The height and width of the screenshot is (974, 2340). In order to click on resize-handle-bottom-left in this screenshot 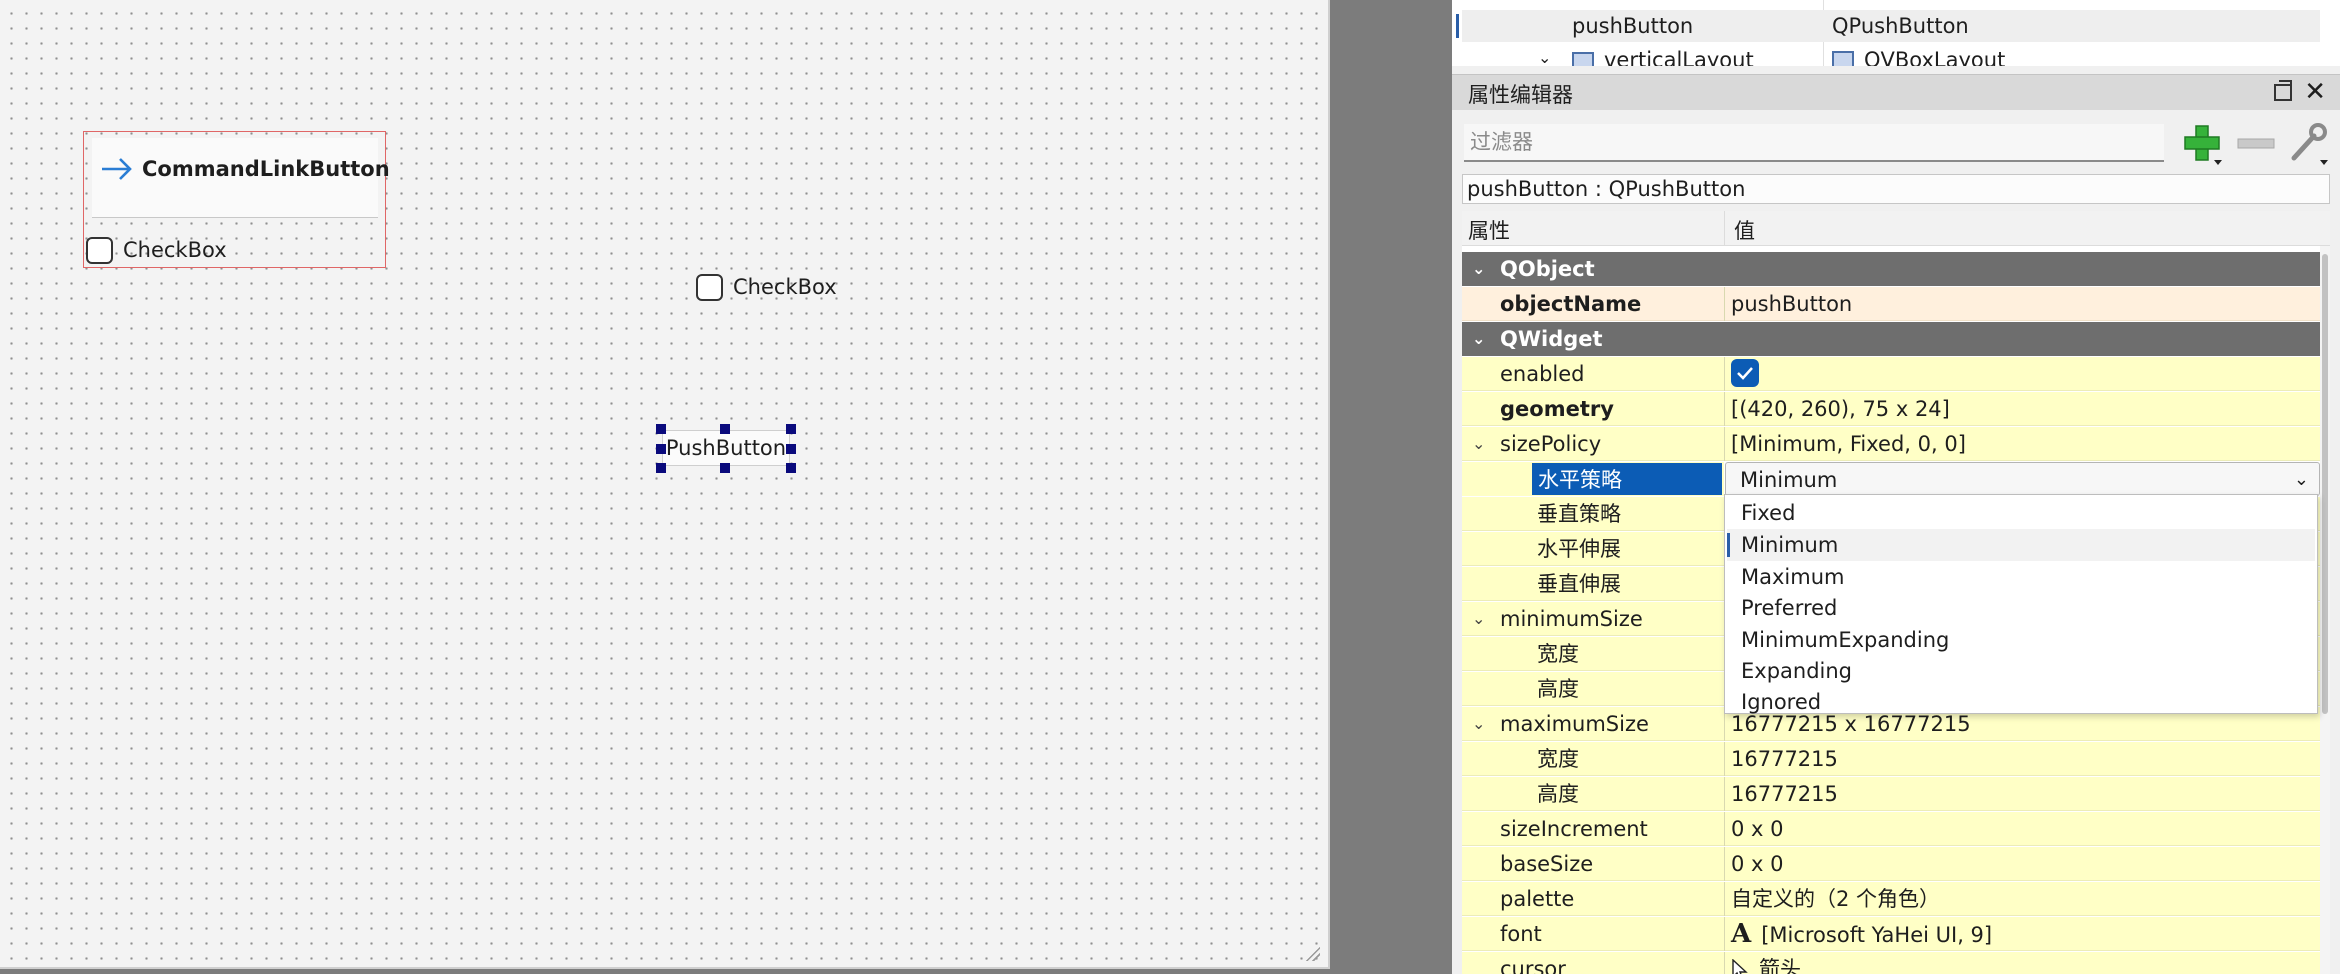, I will do `click(661, 468)`.